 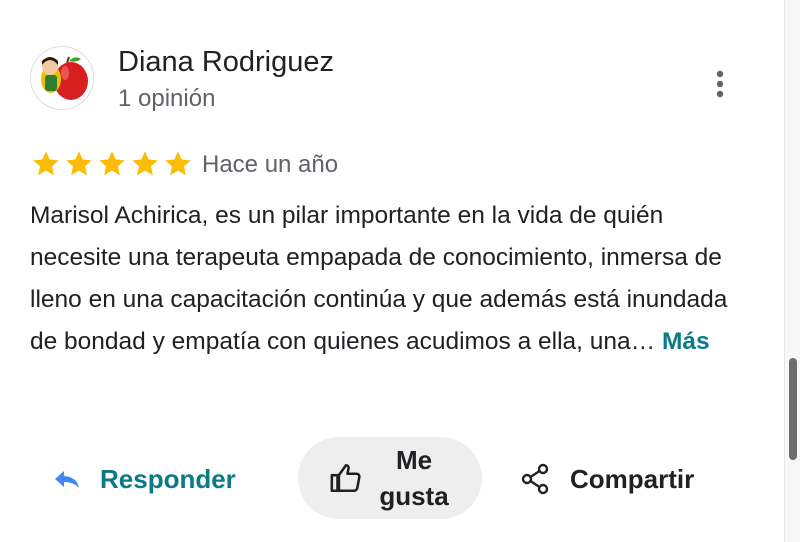 I want to click on more-options-button, so click(x=720, y=84).